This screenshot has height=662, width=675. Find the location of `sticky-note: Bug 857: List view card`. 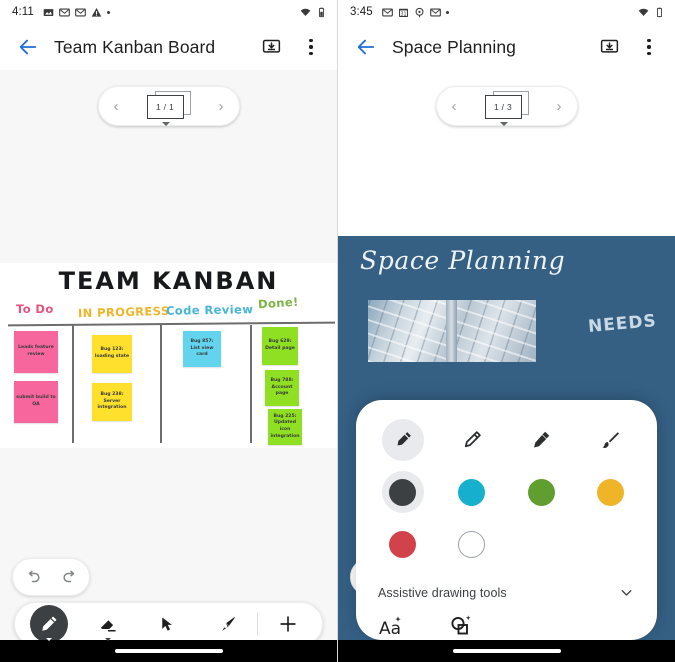

sticky-note: Bug 857: List view card is located at coordinates (202, 349).